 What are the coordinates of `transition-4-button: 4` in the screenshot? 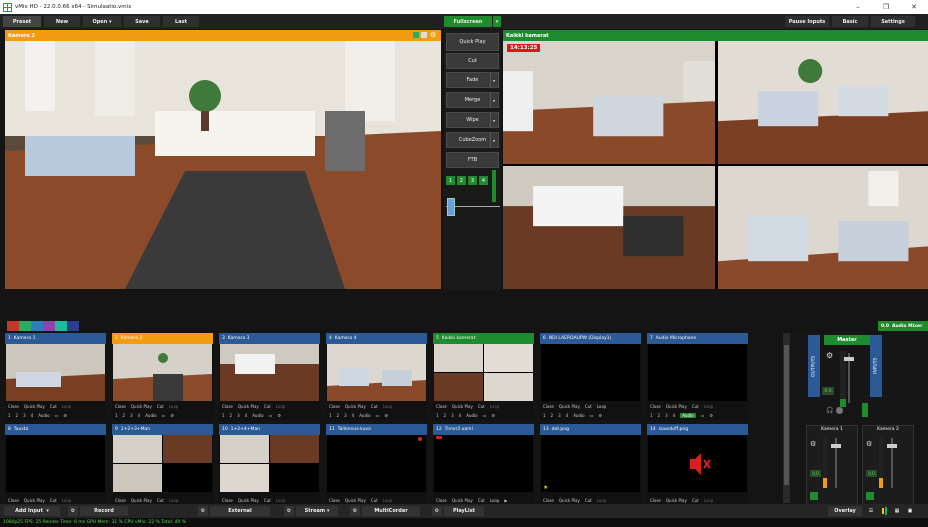 It's located at (483, 180).